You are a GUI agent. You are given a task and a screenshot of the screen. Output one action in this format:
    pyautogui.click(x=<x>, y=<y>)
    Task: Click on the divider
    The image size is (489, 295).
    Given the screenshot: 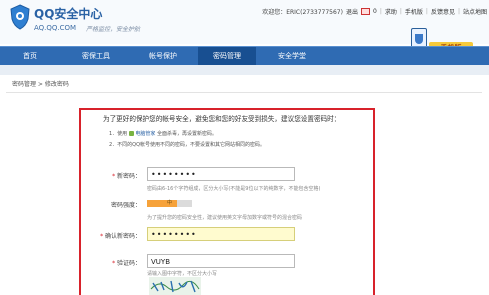 What is the action you would take?
    pyautogui.click(x=244, y=92)
    